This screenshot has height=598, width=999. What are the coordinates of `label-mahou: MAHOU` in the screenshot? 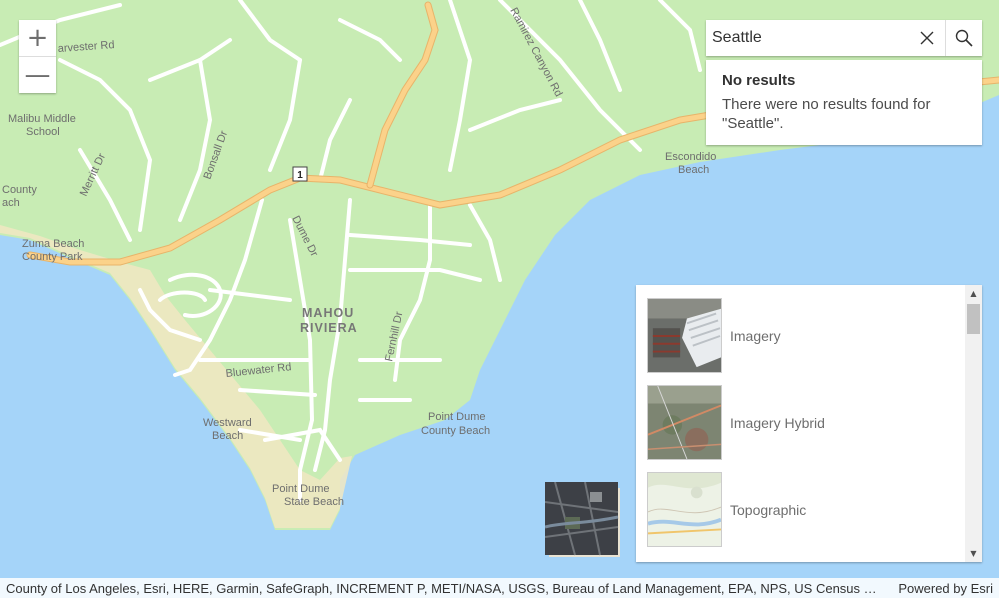 It's located at (328, 313).